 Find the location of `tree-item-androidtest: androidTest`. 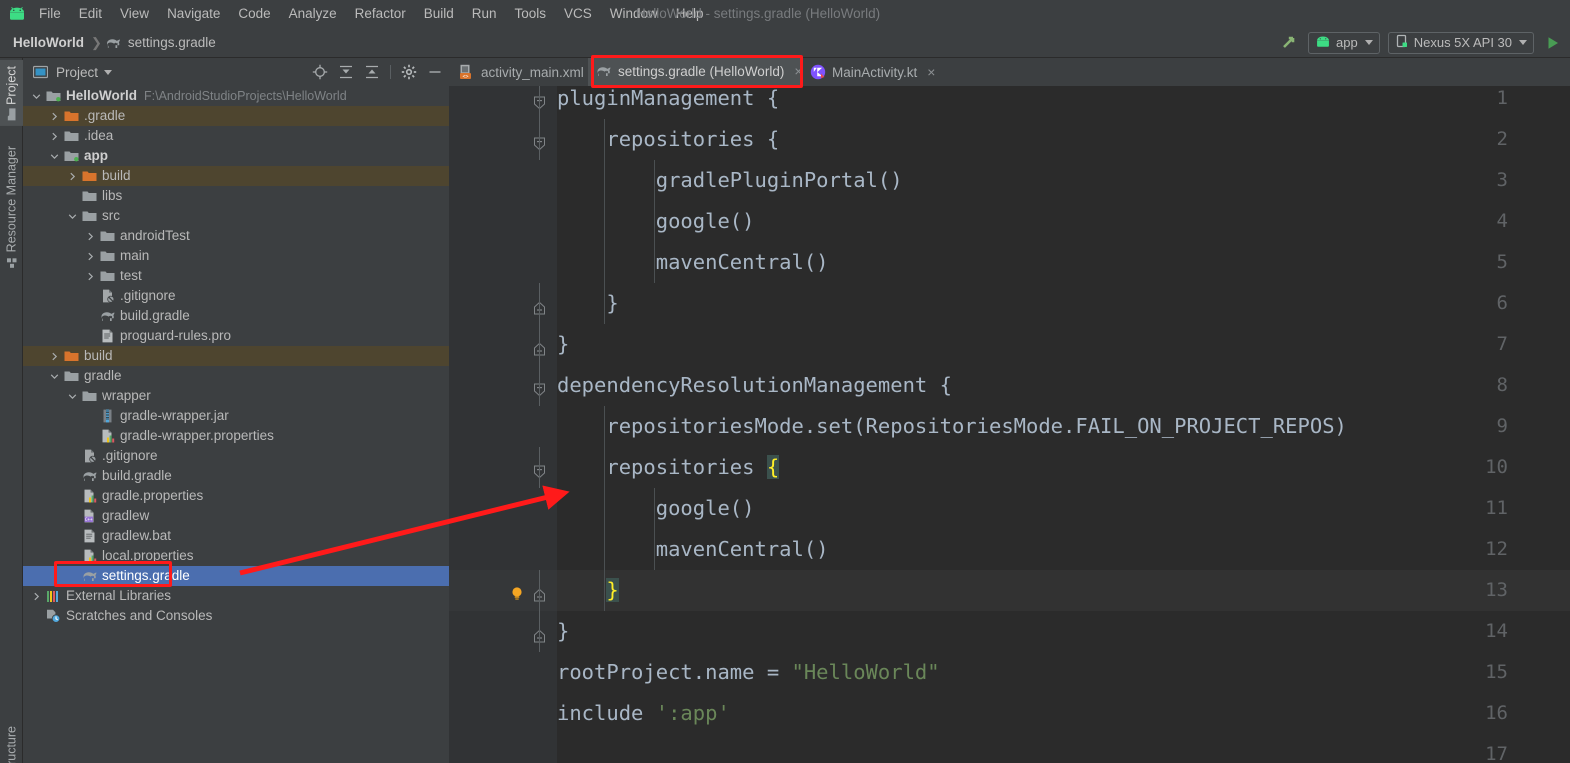

tree-item-androidtest: androidTest is located at coordinates (236, 236).